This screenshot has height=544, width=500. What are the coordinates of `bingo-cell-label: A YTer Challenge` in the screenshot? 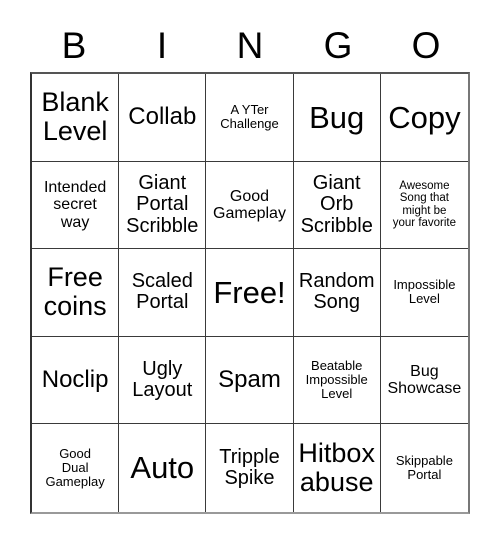 It's located at (249, 117).